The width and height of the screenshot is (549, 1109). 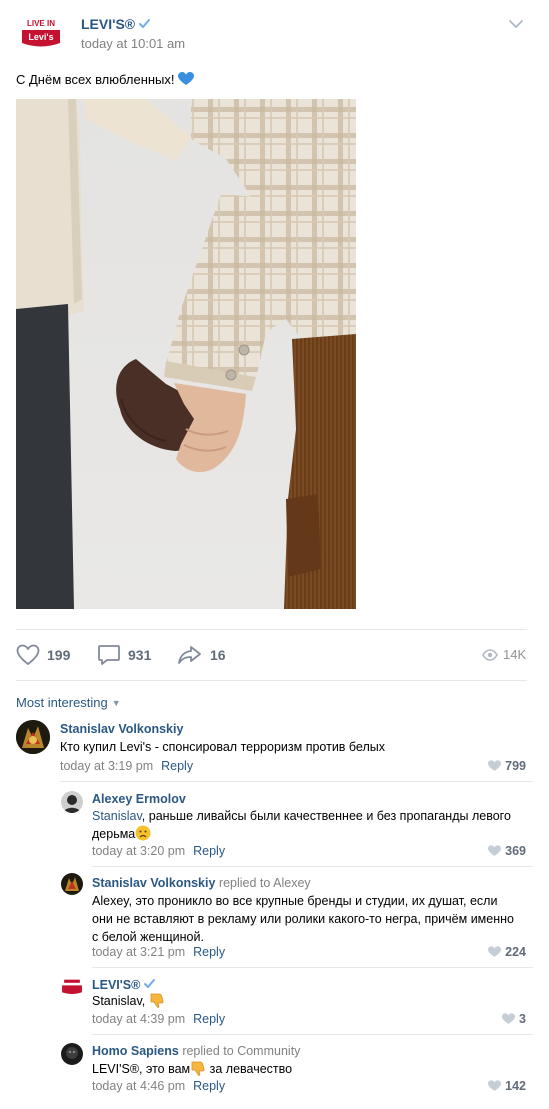 I want to click on share-icon, so click(x=189, y=655).